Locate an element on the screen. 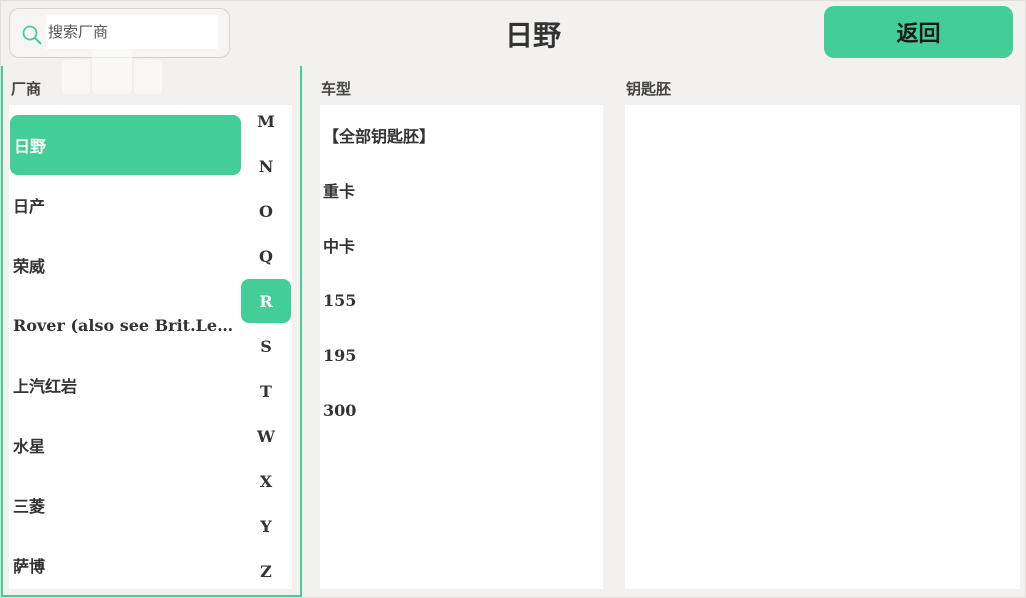 The image size is (1026, 598). brand-item: 日产 is located at coordinates (125, 205).